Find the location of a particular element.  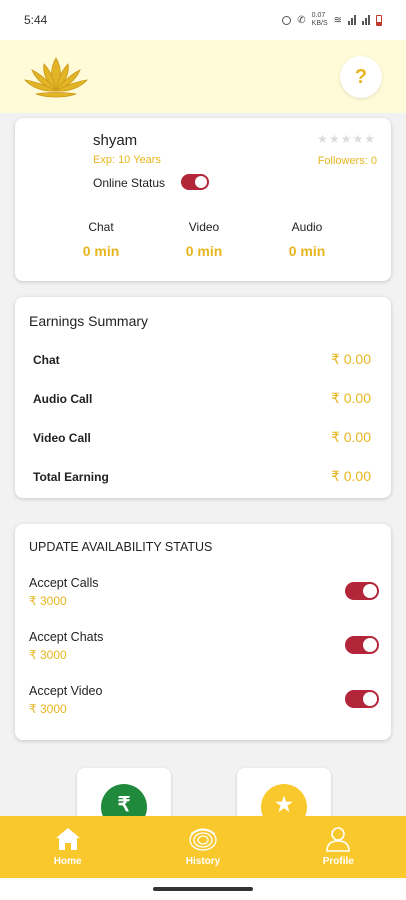

earnings-label: Video Call is located at coordinates (62, 437).